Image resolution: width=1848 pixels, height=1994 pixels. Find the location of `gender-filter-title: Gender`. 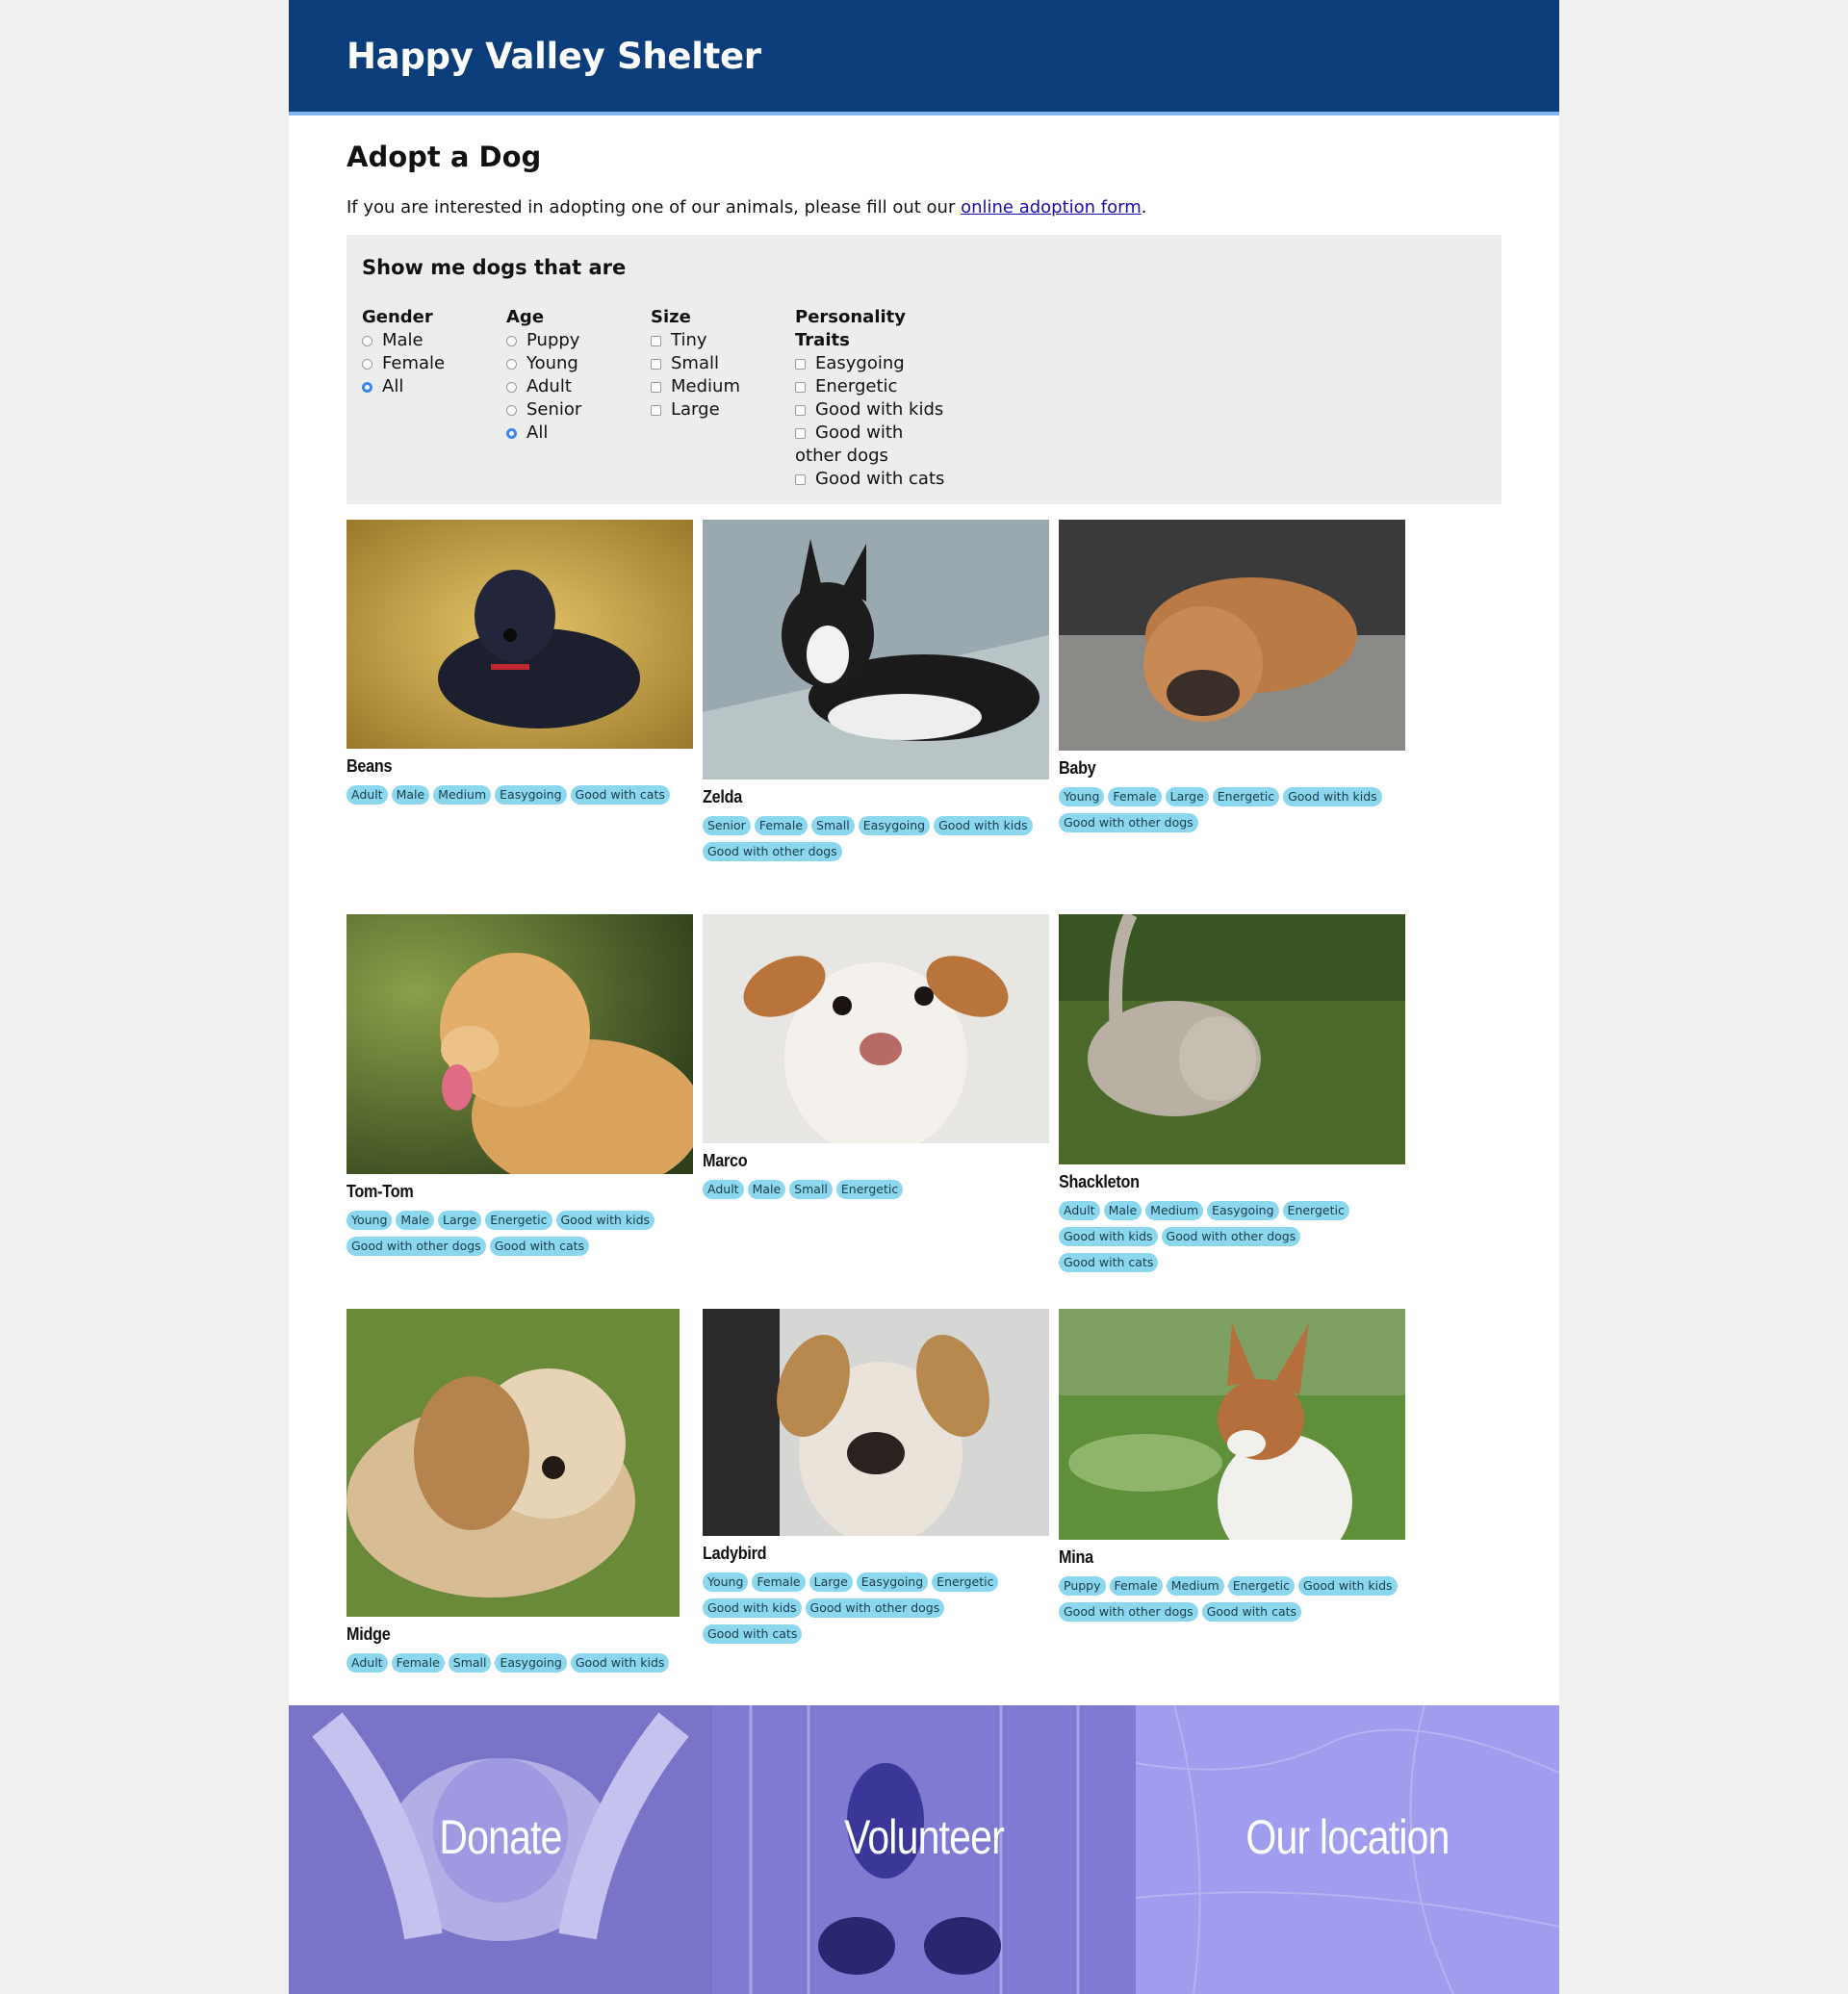

gender-filter-title: Gender is located at coordinates (397, 317).